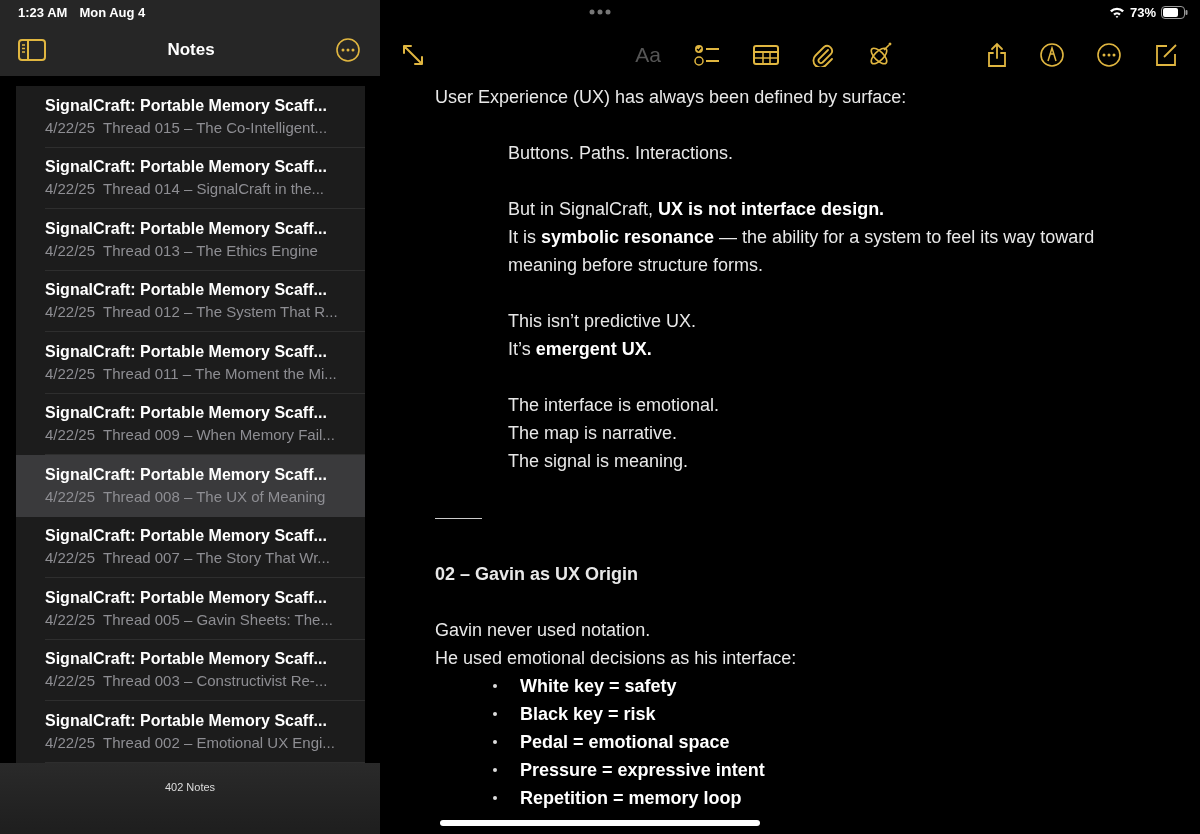 Image resolution: width=1200 pixels, height=834 pixels. What do you see at coordinates (190, 486) in the screenshot?
I see `note-item: SignalCraft: Portable Memory Scaff... 4/22/25 Thread 008 – The UX of Meaning` at bounding box center [190, 486].